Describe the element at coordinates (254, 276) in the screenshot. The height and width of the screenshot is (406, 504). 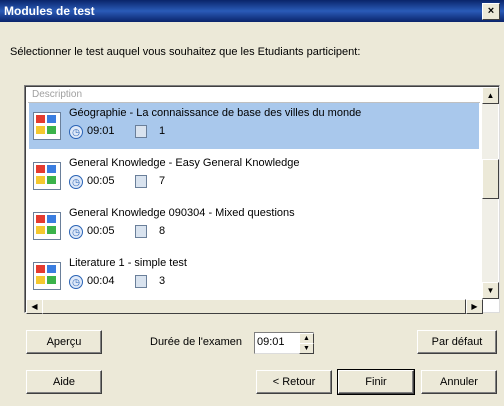
I see `list-item: Literature 1 - simple test ◷ 00:04 3` at that location.